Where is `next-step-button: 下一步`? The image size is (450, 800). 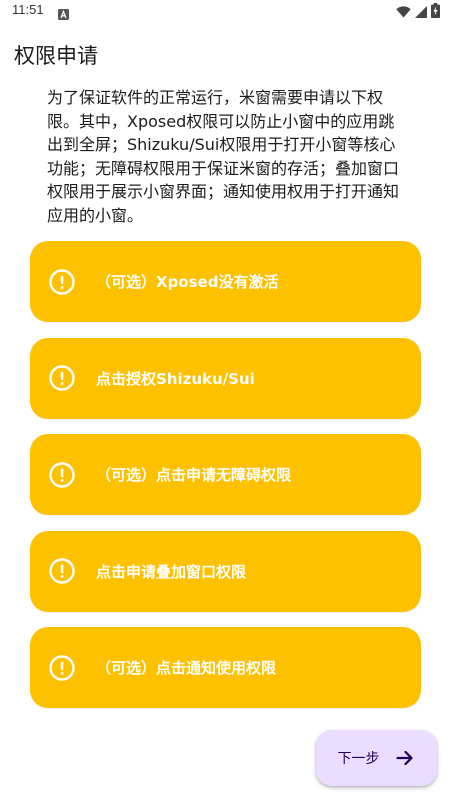 next-step-button: 下一步 is located at coordinates (376, 758).